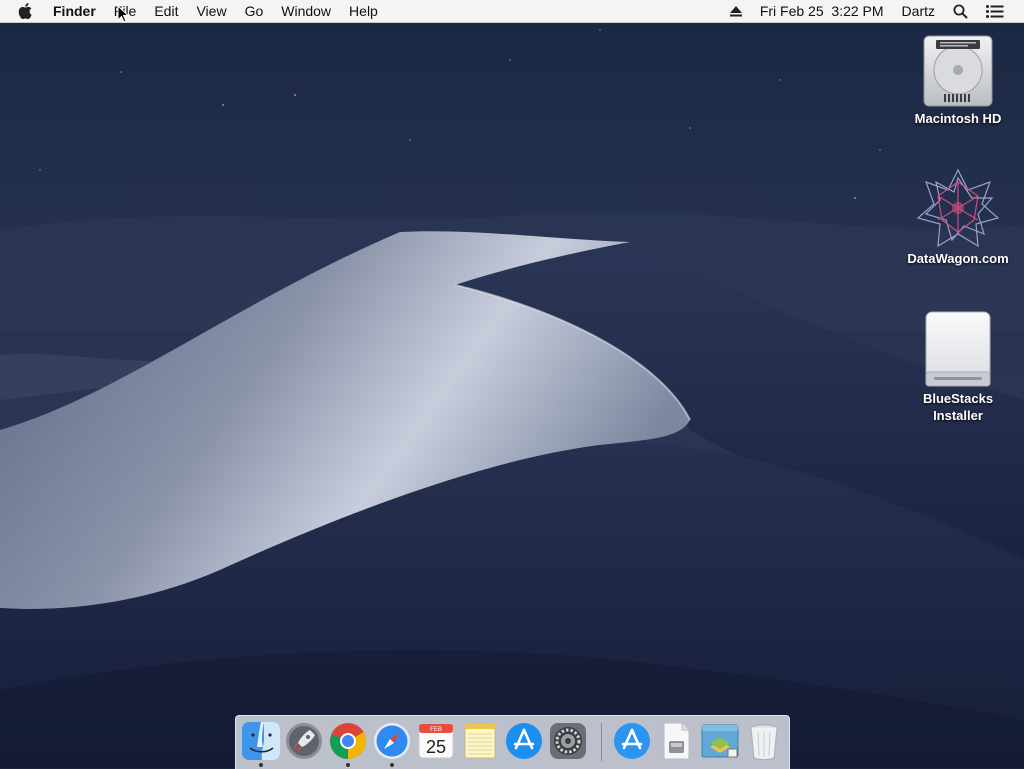  Describe the element at coordinates (254, 11) in the screenshot. I see `menu-go: Go` at that location.